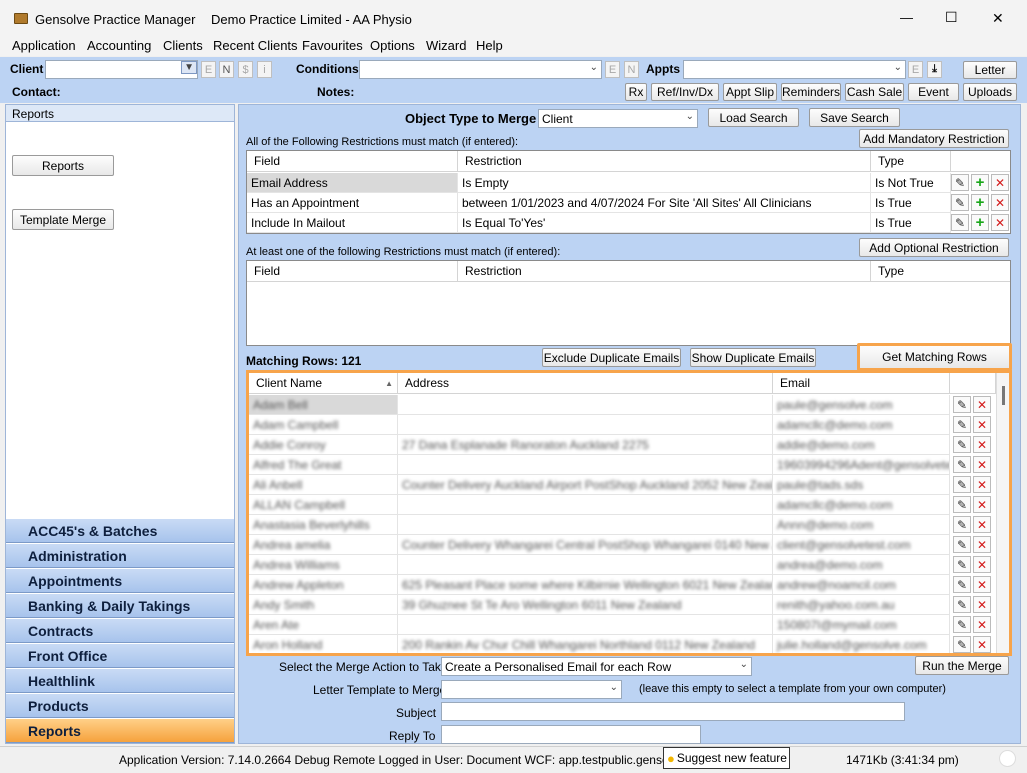  What do you see at coordinates (120, 581) in the screenshot?
I see `nav-appointments: Appointments` at bounding box center [120, 581].